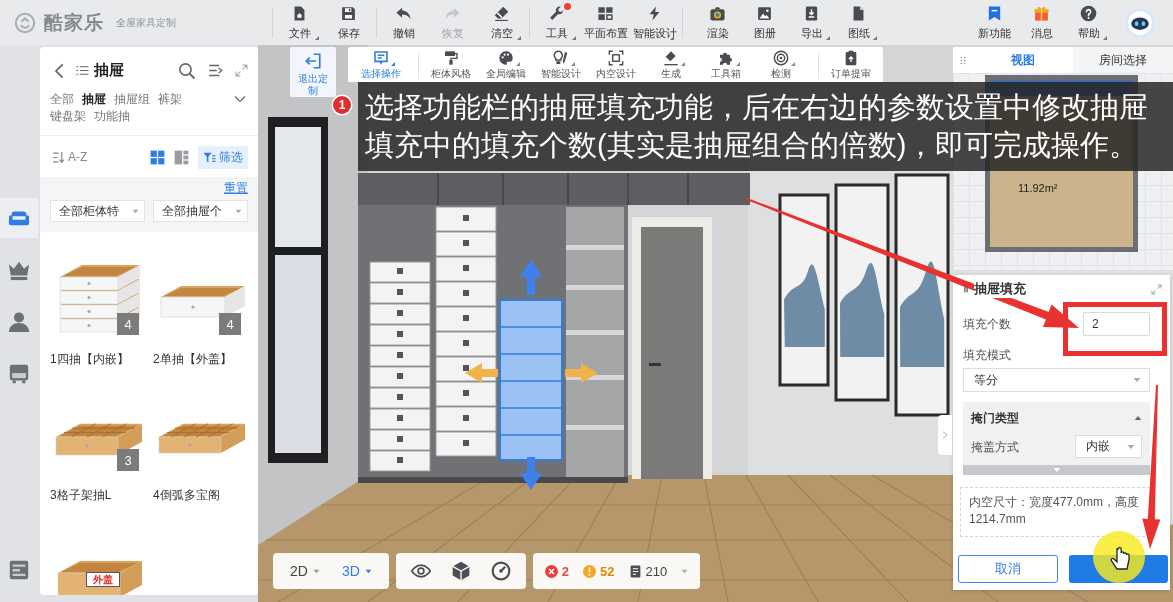  Describe the element at coordinates (764, 22) in the screenshot. I see `toolbar-button: 图册` at that location.